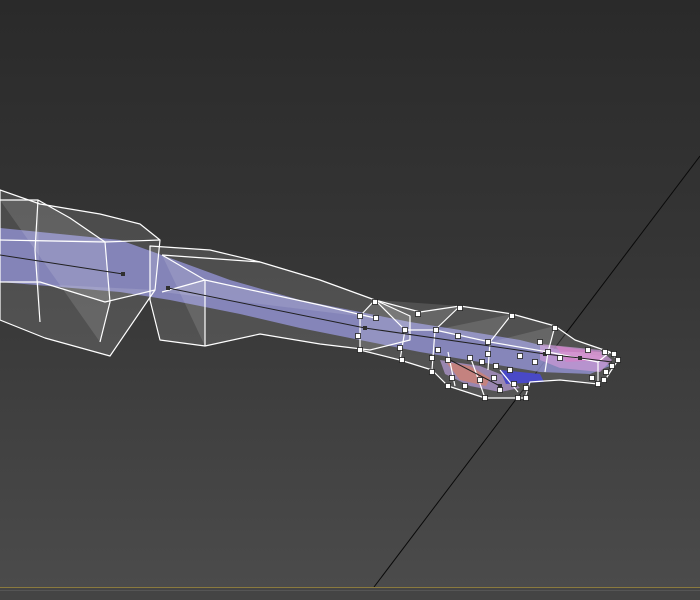  Describe the element at coordinates (350, 593) in the screenshot. I see `timeline-strip` at that location.